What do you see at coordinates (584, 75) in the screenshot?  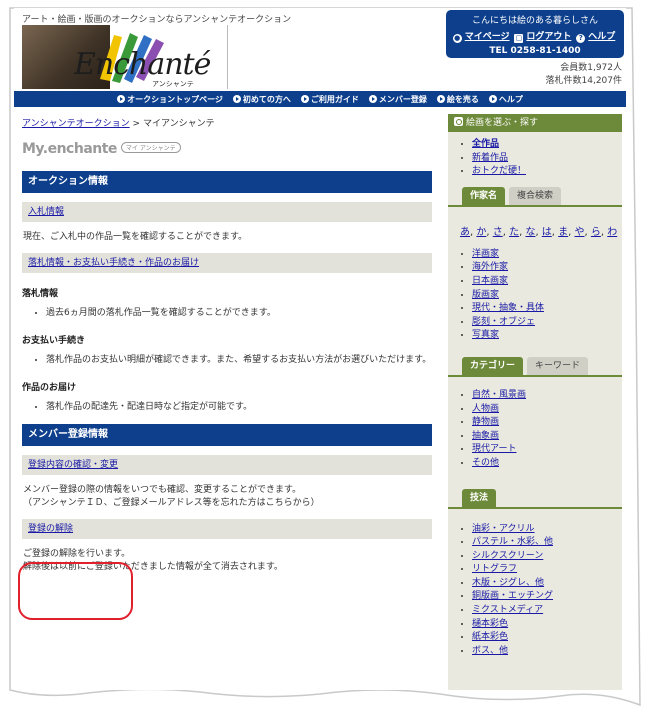 I see `site-stats: 会員数1,972人 落札件数14,207件` at bounding box center [584, 75].